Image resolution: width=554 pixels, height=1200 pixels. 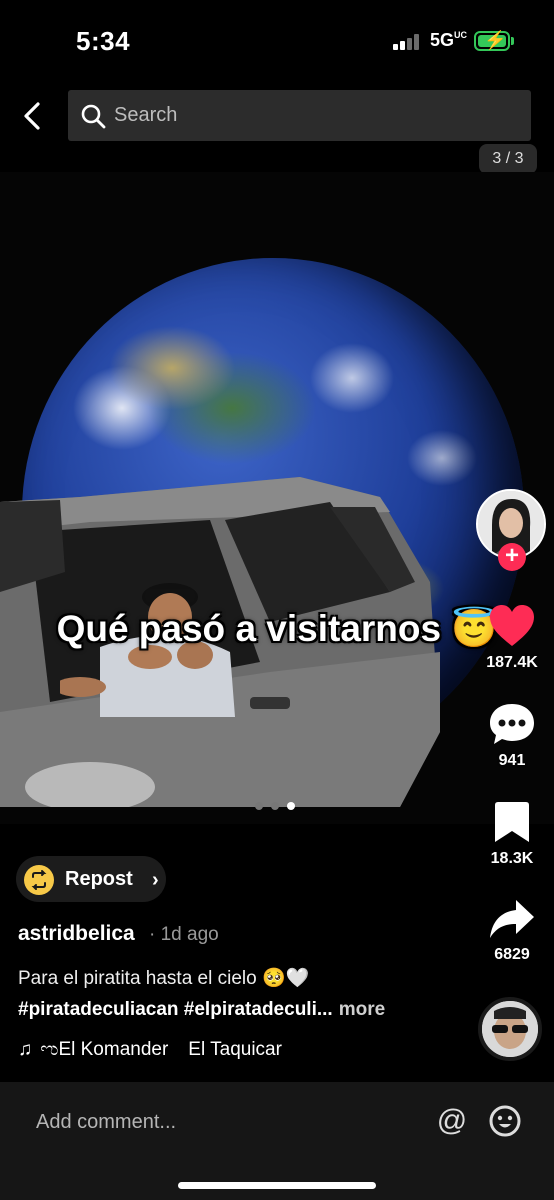 I want to click on repost-icon, so click(x=39, y=880).